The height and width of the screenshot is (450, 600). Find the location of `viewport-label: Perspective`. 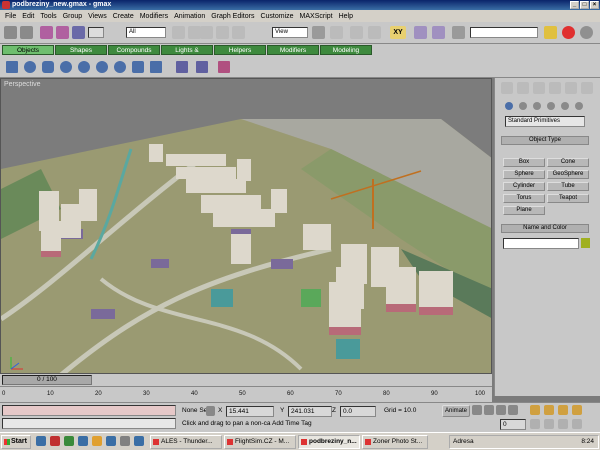

viewport-label: Perspective is located at coordinates (22, 84).